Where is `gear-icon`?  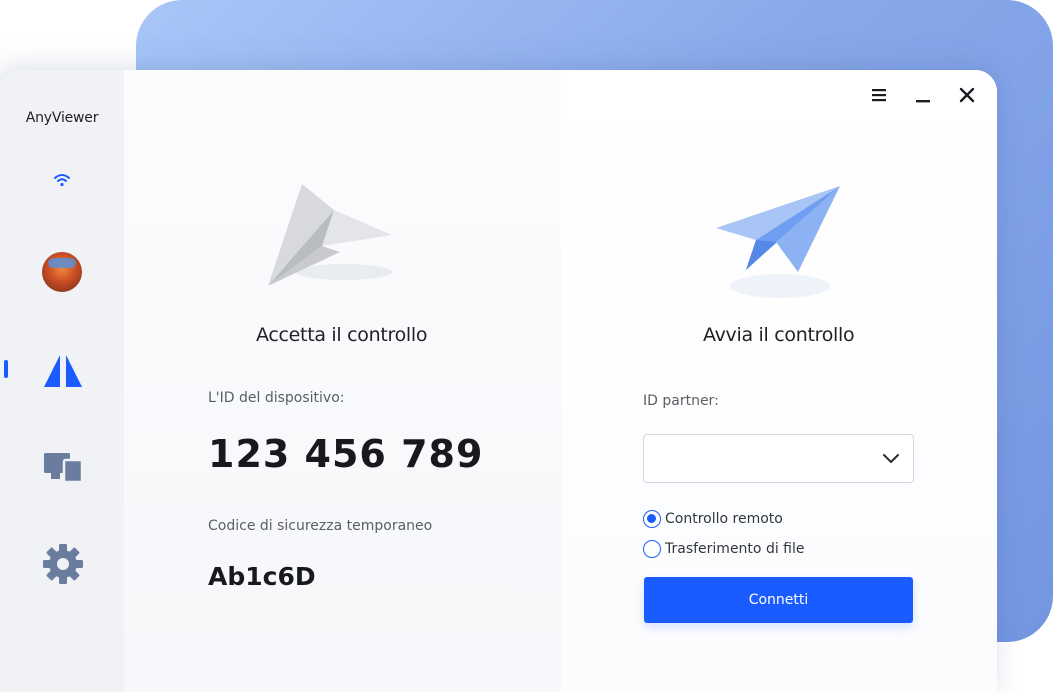 gear-icon is located at coordinates (63, 564).